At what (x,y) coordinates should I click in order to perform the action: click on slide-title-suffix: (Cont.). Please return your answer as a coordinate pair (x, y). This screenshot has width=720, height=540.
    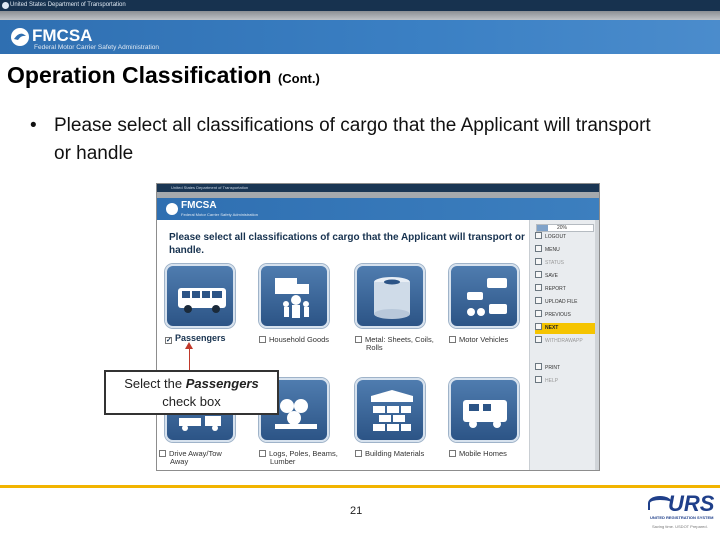
    Looking at the image, I should click on (298, 78).